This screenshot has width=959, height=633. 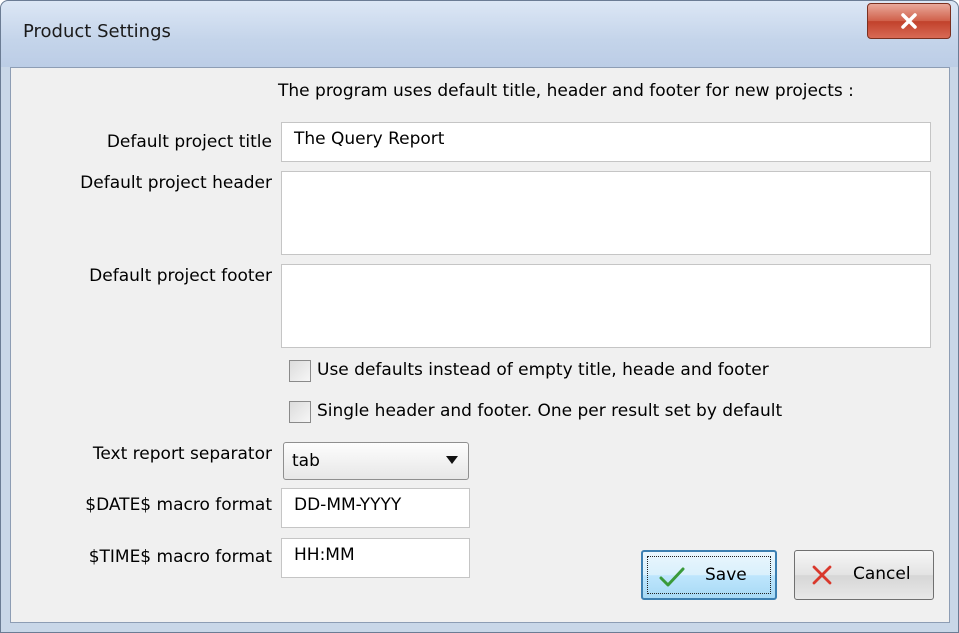 I want to click on header-label: Default project header, so click(x=176, y=183).